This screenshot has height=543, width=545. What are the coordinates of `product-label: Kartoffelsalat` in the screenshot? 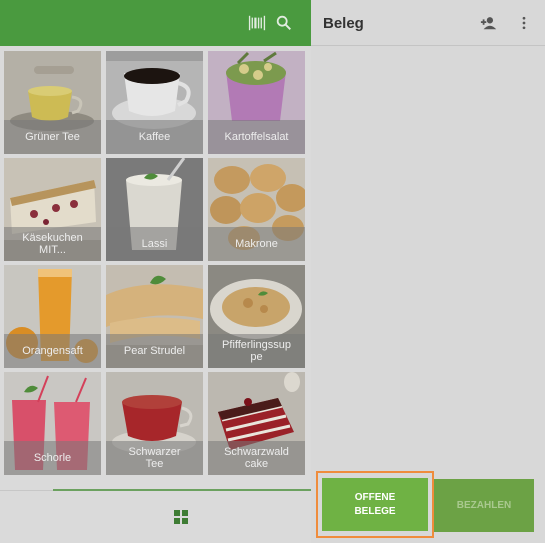 It's located at (256, 137).